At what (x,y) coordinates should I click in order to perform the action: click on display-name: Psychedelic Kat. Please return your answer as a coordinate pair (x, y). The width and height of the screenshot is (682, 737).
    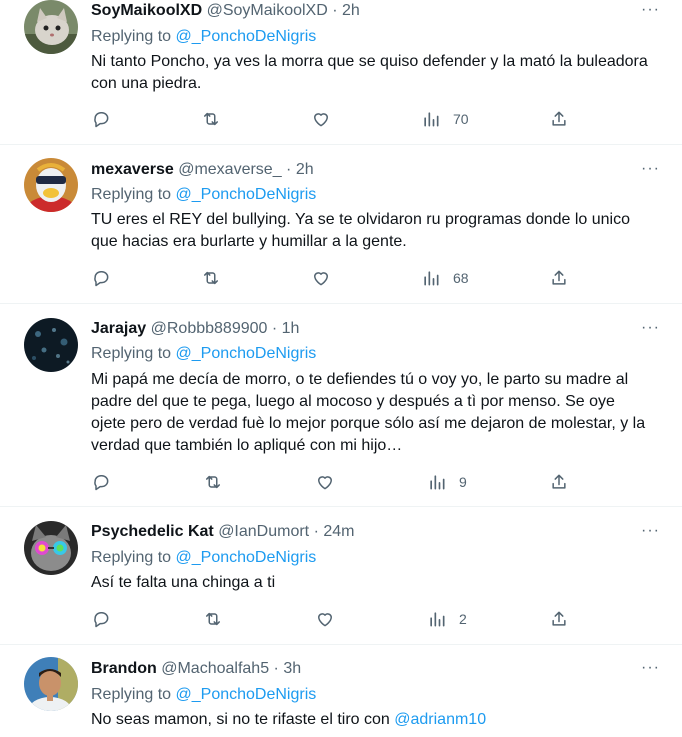
    Looking at the image, I should click on (152, 531).